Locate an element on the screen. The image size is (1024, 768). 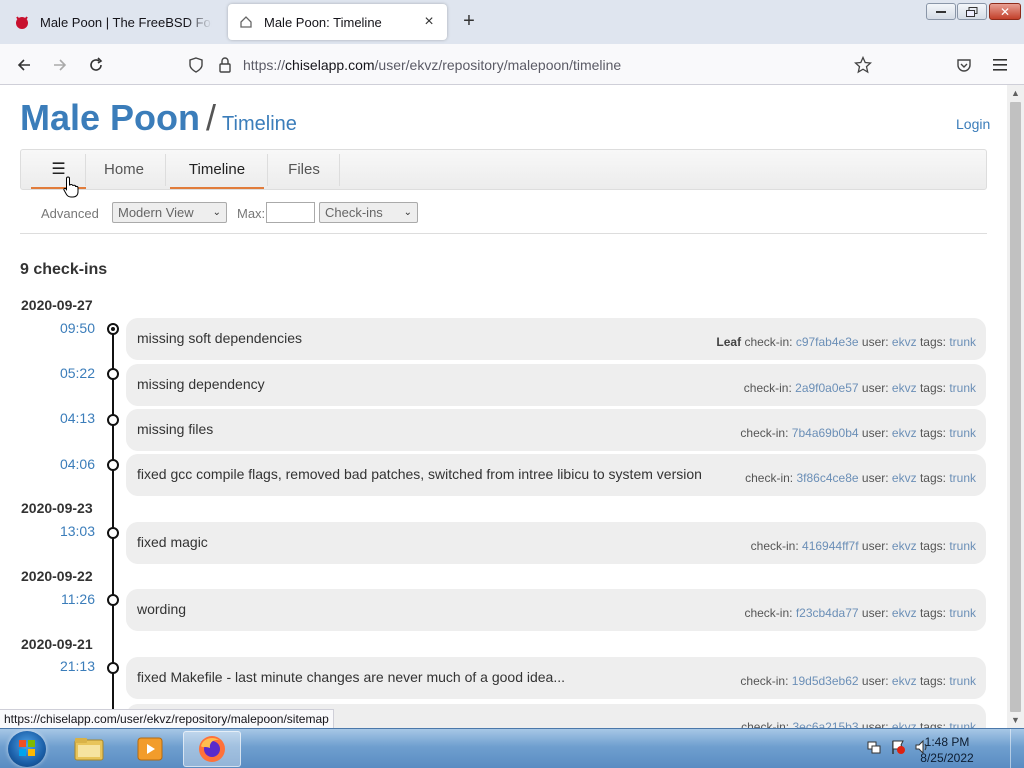
close-window-button: ✕ is located at coordinates (1005, 11).